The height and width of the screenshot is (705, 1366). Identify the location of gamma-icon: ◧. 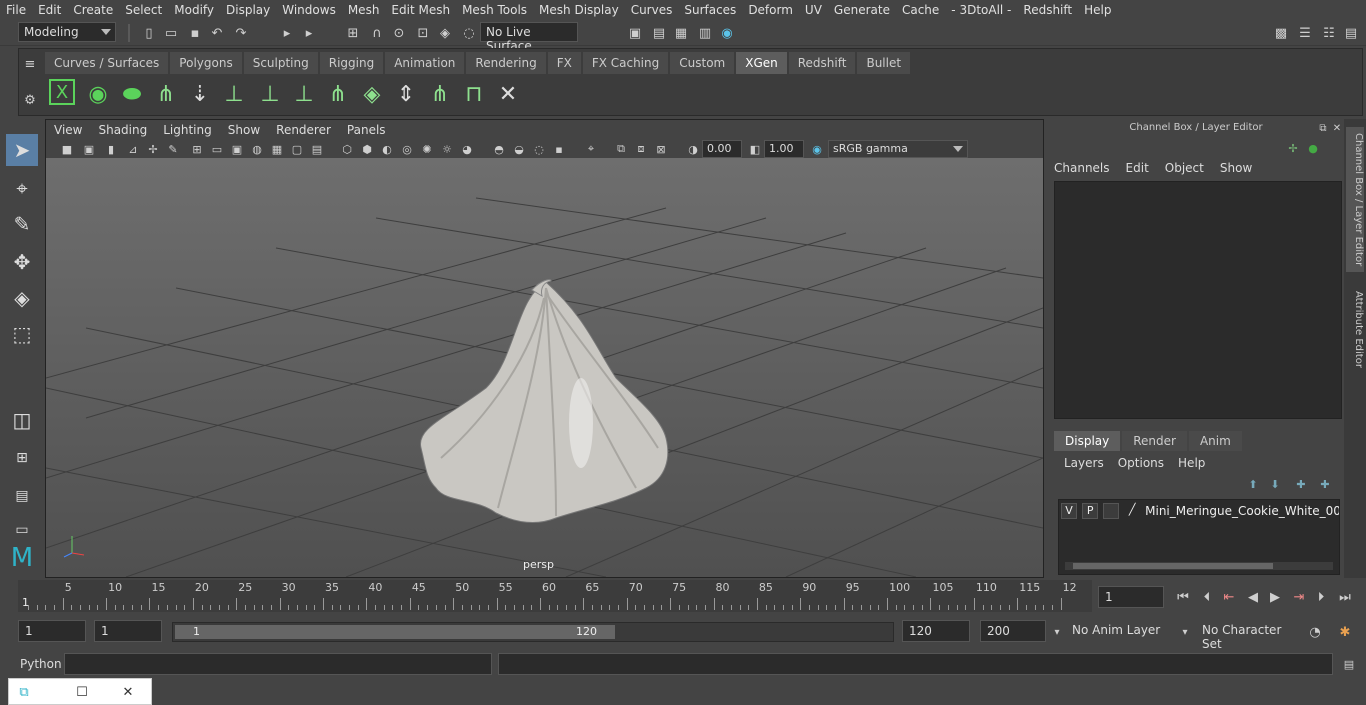
(755, 149).